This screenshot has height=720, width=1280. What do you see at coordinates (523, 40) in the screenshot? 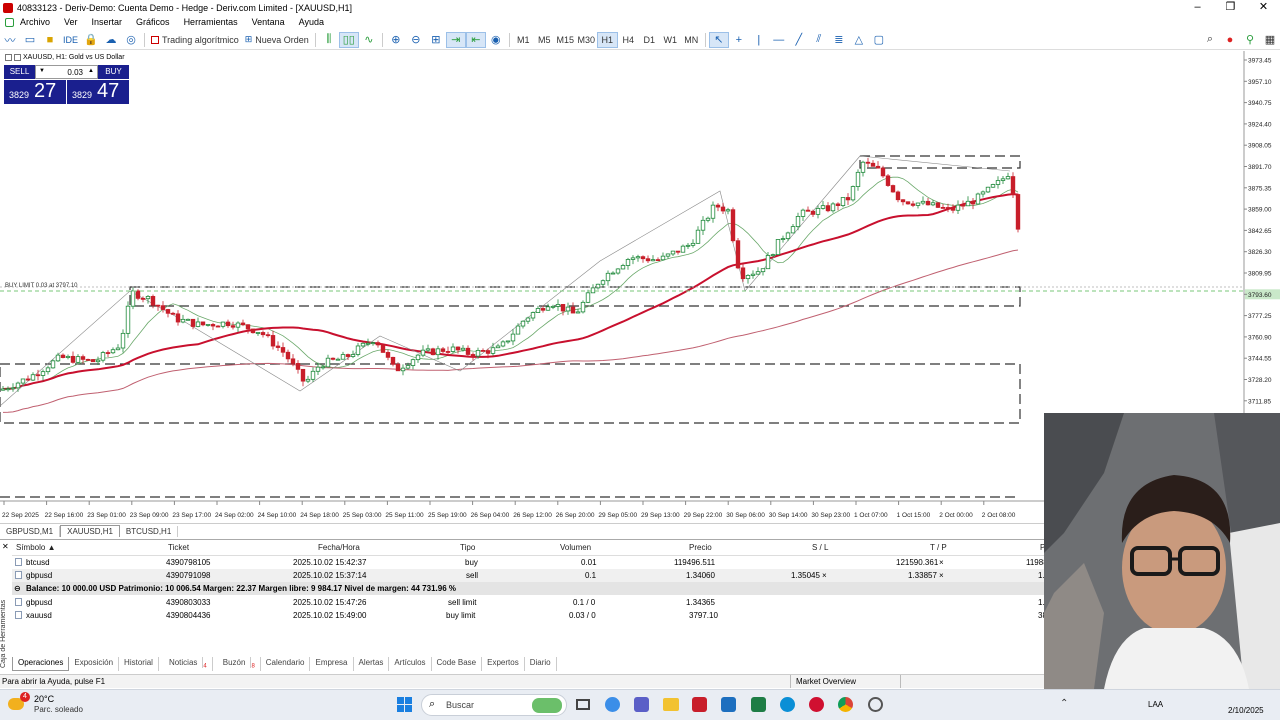
I see `tf-m1: M1` at bounding box center [523, 40].